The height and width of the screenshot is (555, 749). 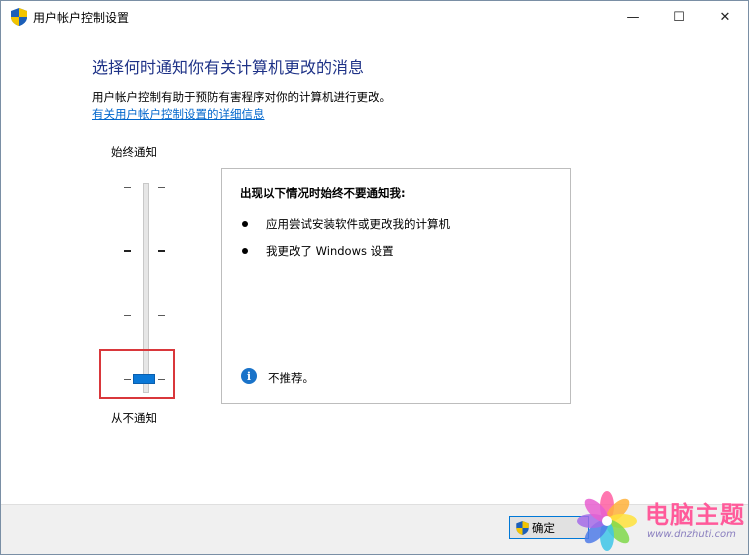 I want to click on slider-bottom-label: 从不通知, so click(x=134, y=418).